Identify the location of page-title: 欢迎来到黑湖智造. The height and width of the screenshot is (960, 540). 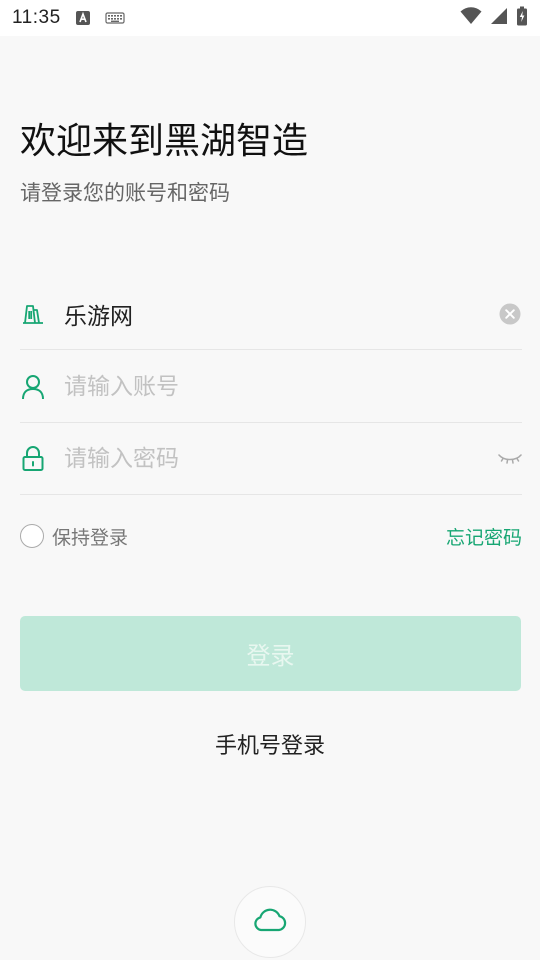
(164, 138).